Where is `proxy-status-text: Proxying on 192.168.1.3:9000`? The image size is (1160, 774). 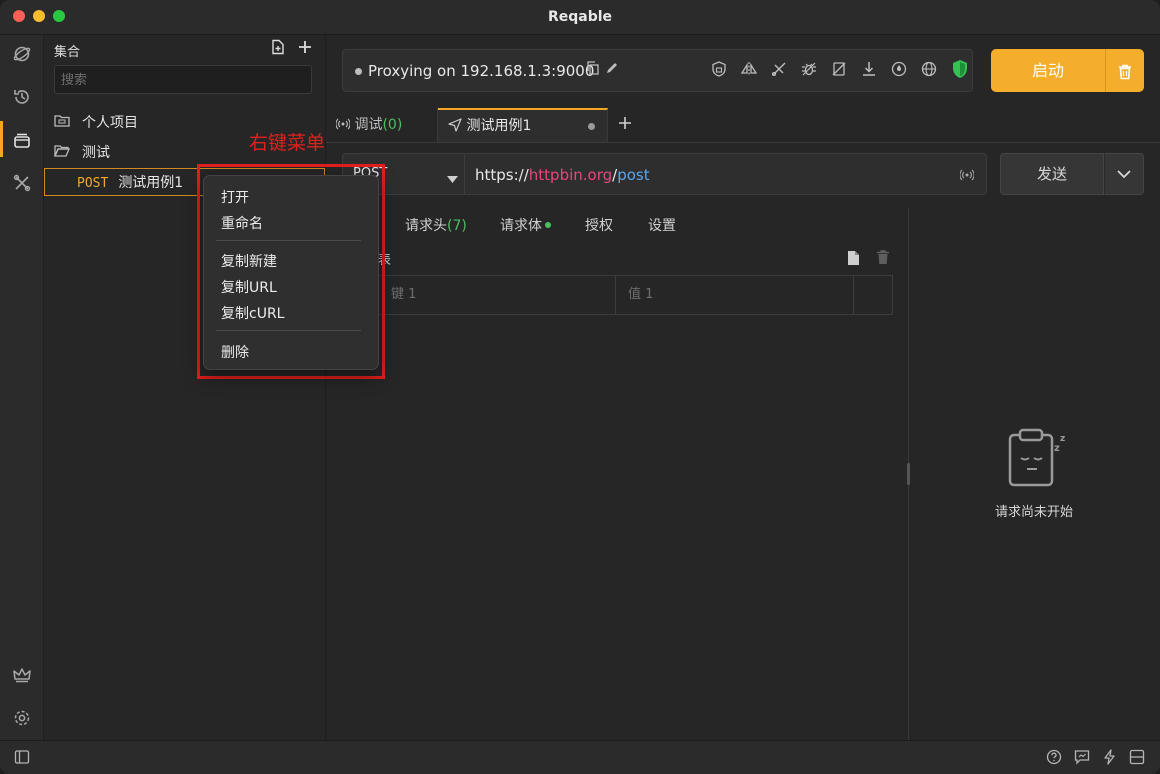
proxy-status-text: Proxying on 192.168.1.3:9000 is located at coordinates (481, 71).